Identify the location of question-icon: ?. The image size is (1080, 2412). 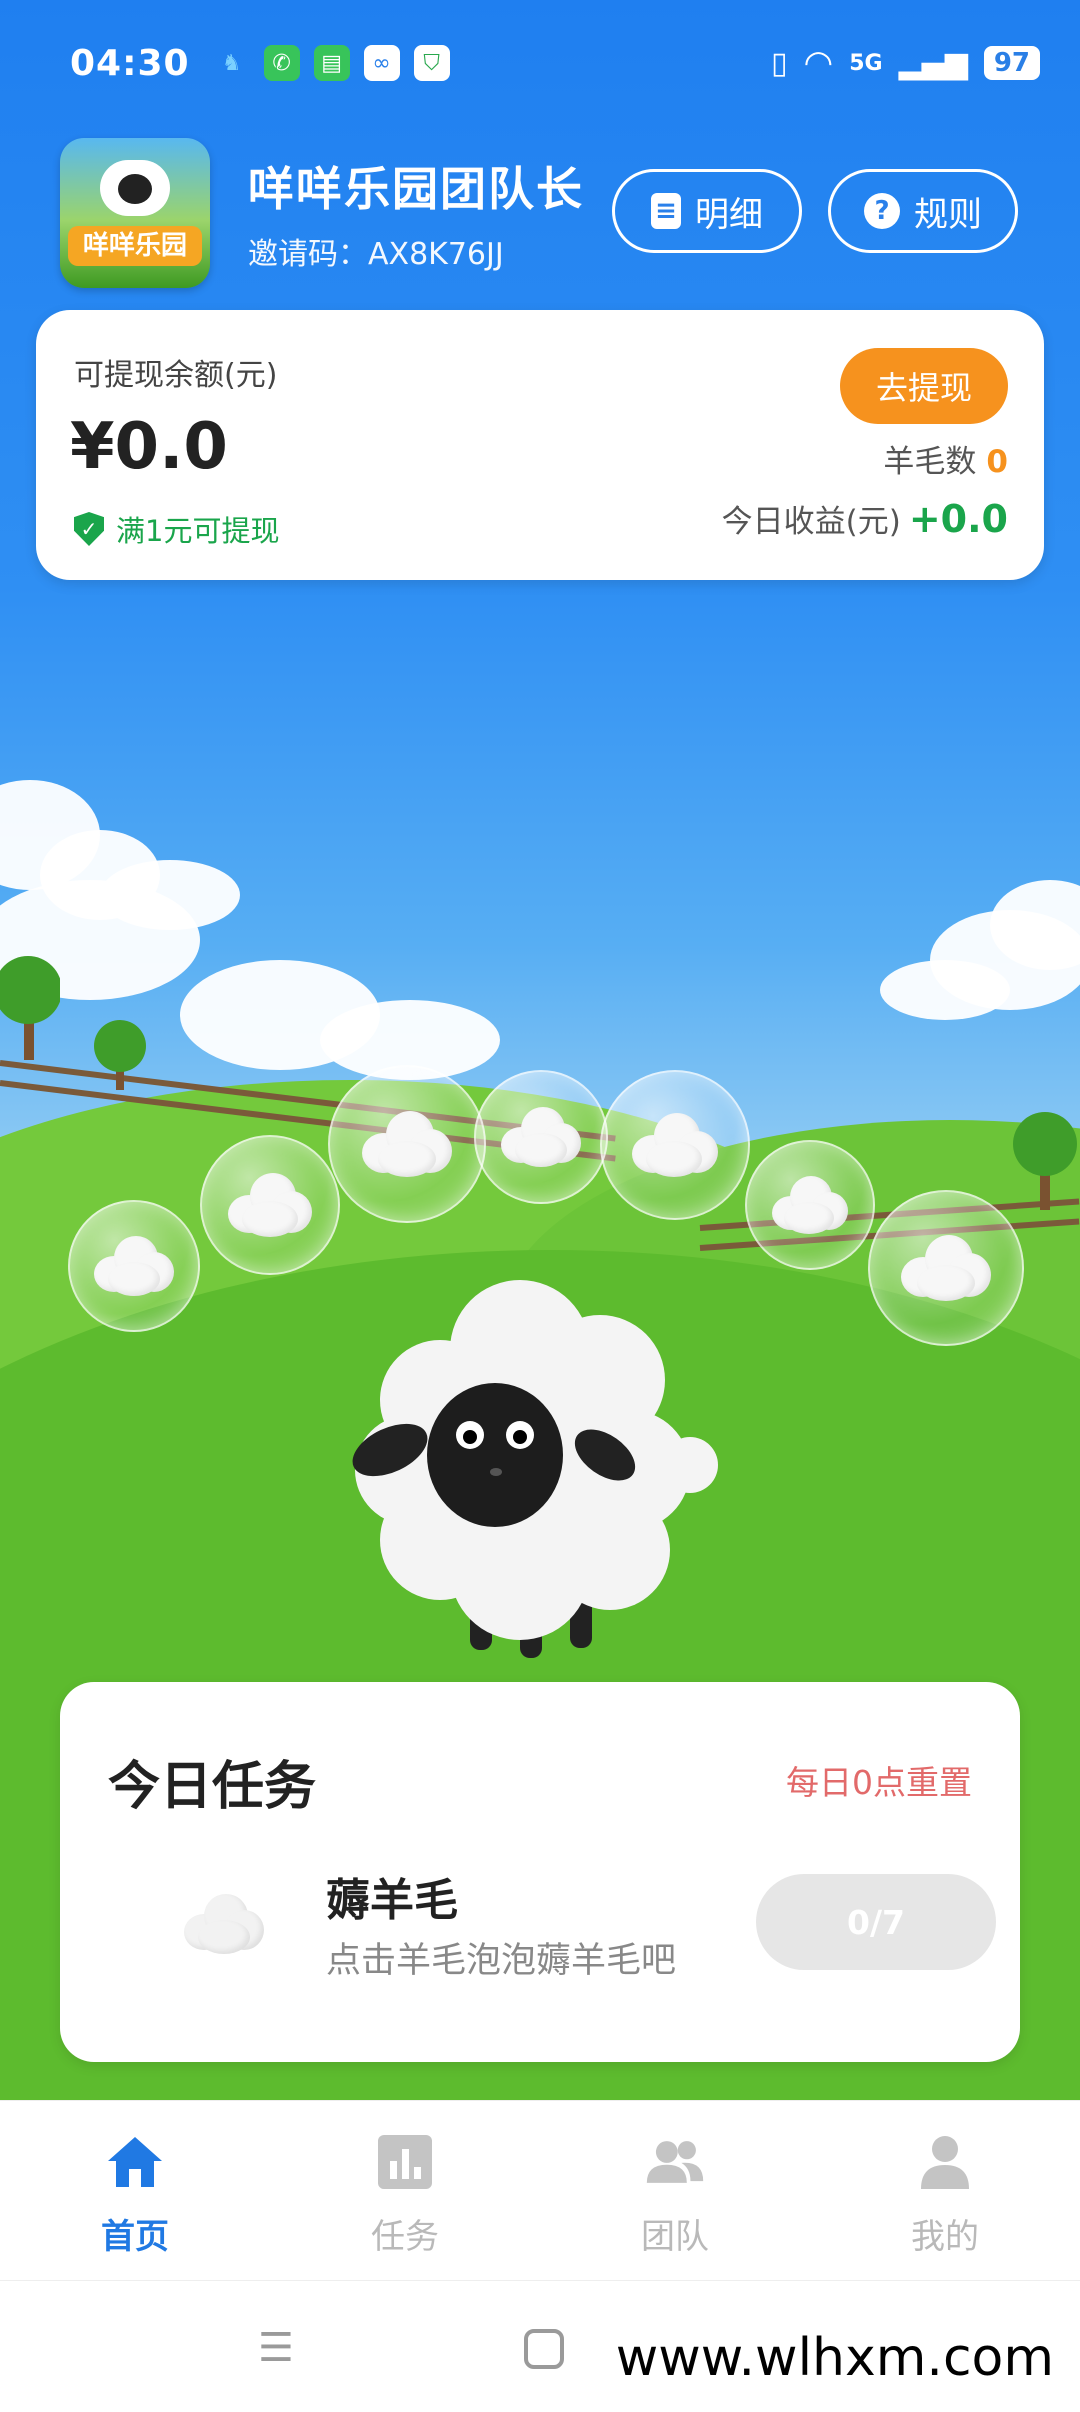
(882, 211).